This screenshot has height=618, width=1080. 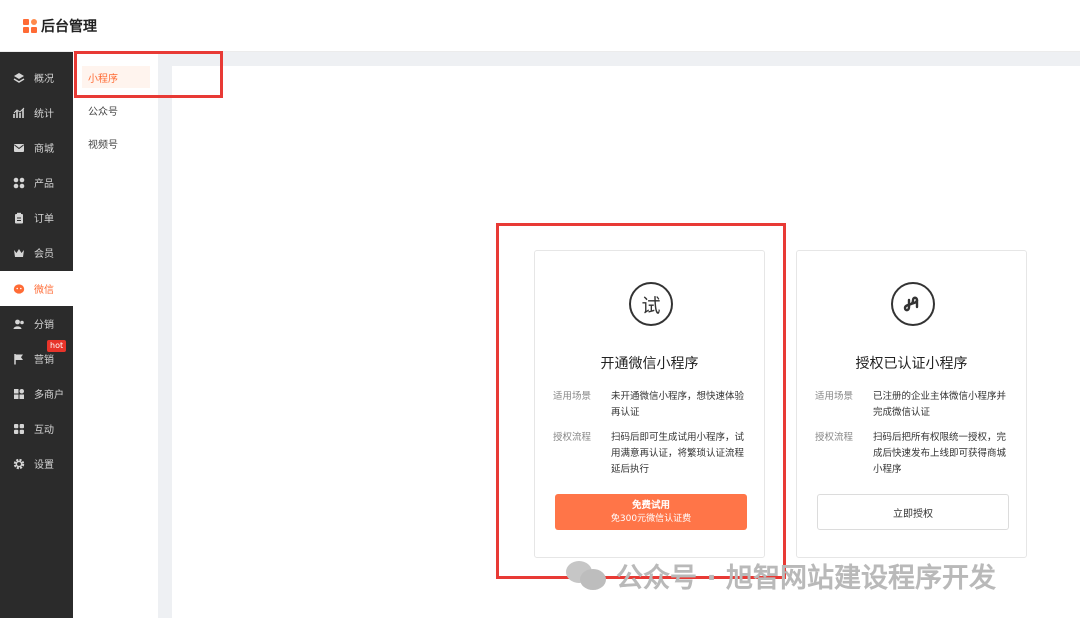 I want to click on apps-icon, so click(x=19, y=429).